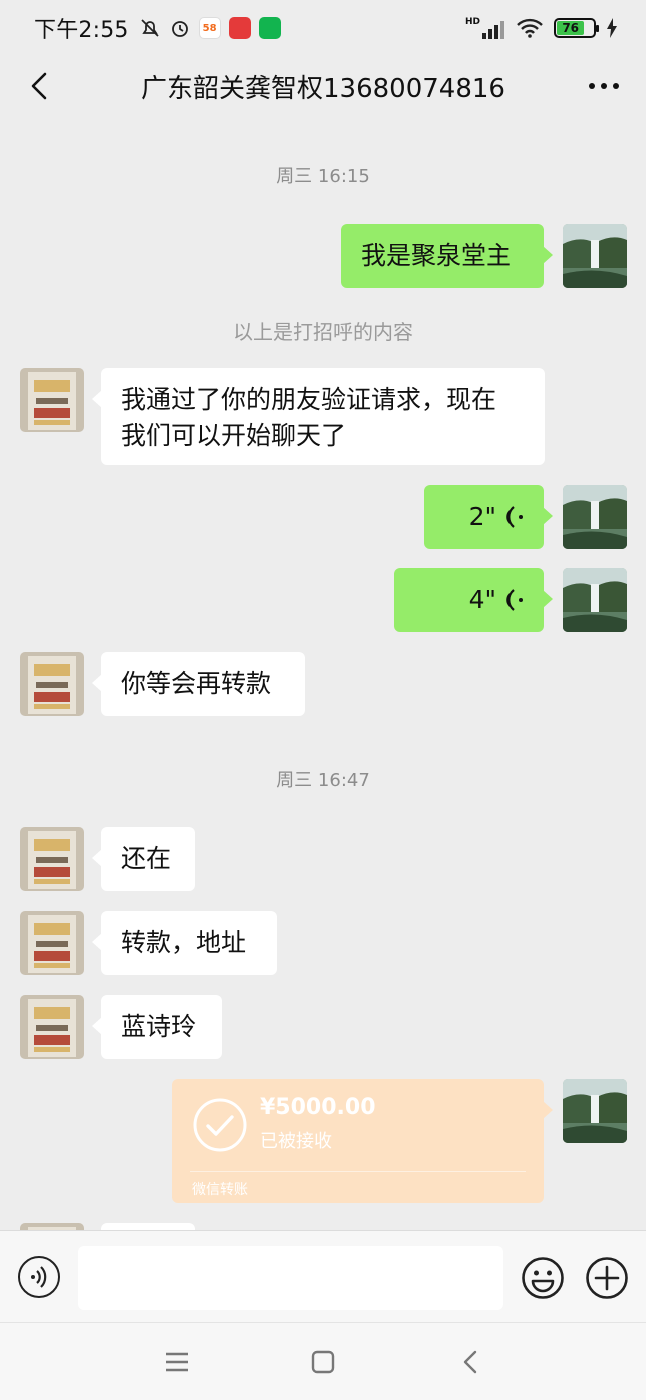  What do you see at coordinates (81, 30) in the screenshot?
I see `status-time: 下午2:55` at bounding box center [81, 30].